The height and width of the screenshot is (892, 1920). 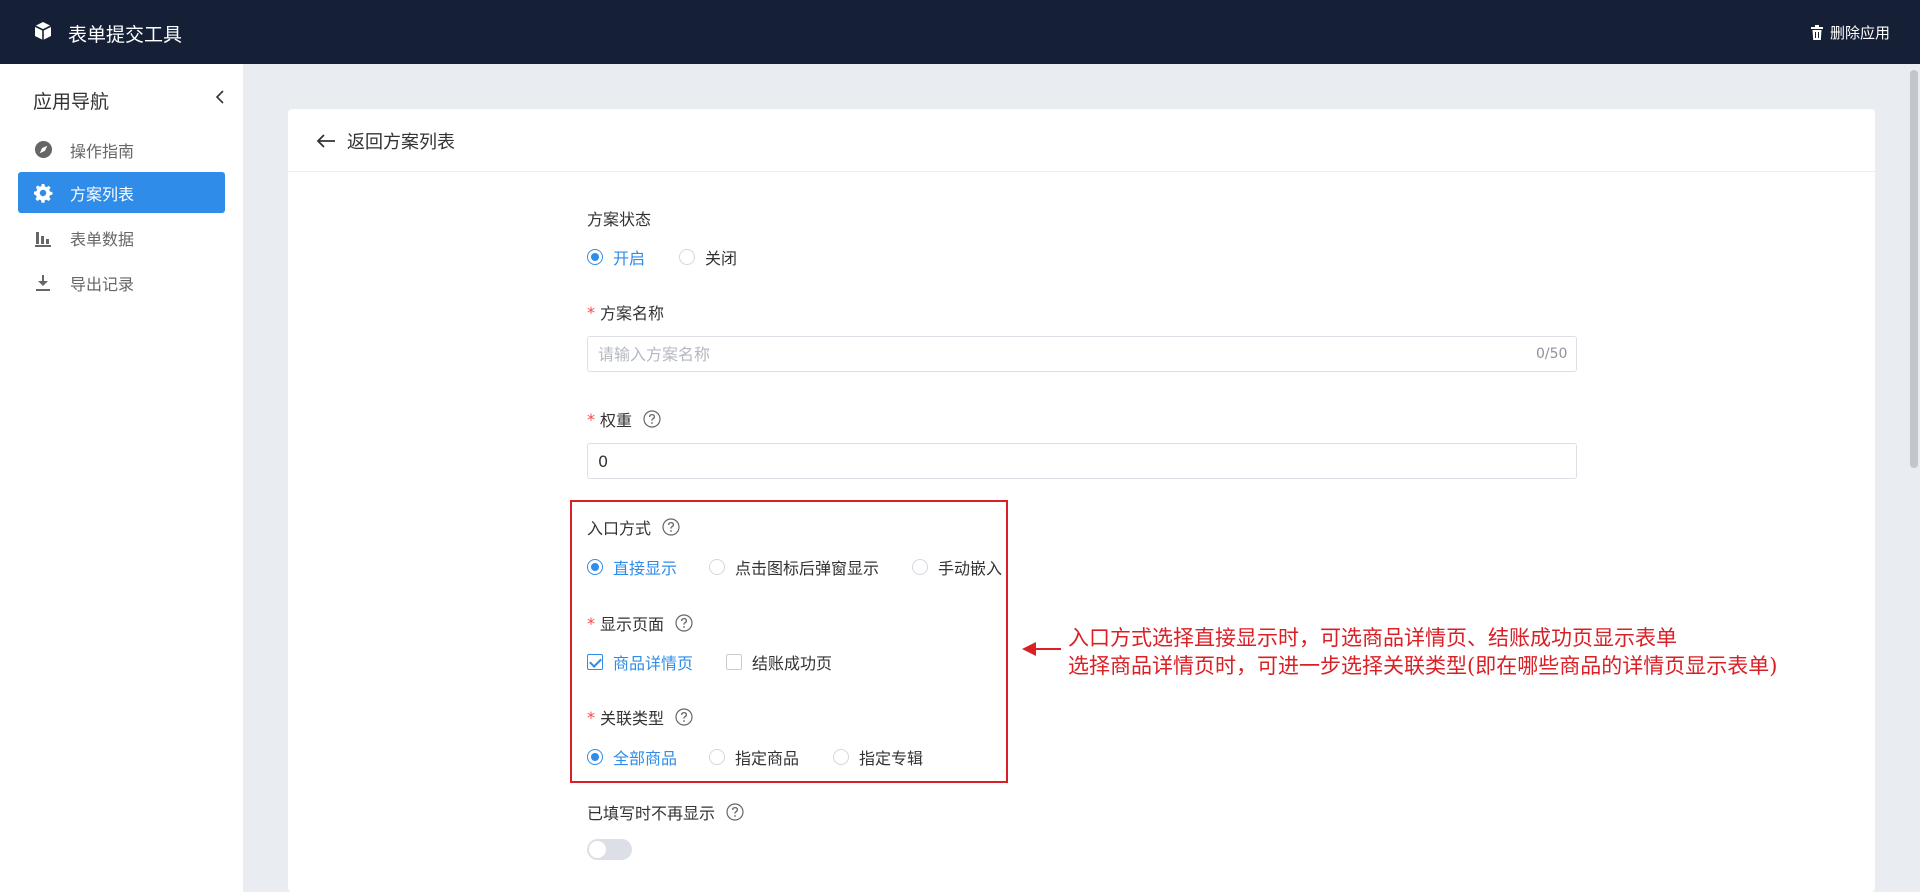 I want to click on display-page-checkbox-product-detail: 商品详情页, so click(x=640, y=662).